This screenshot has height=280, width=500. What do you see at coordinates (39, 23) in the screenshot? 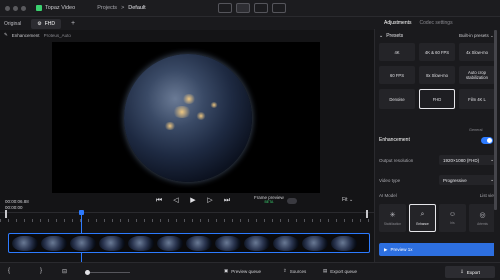
I see `preset-icon: ⚙` at bounding box center [39, 23].